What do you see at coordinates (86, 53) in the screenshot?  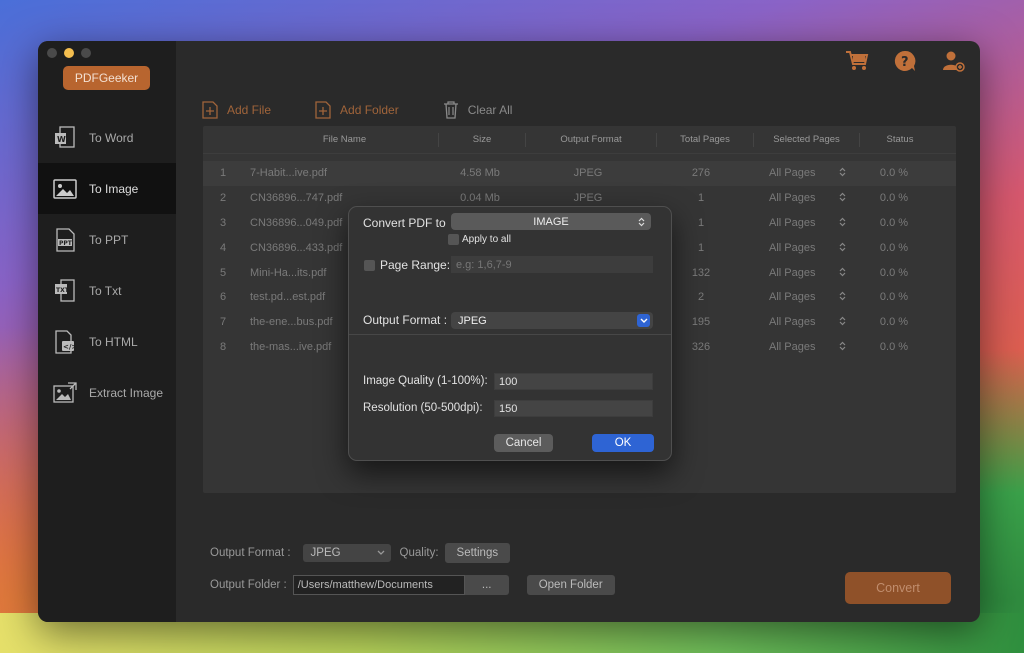 I see `maximize-window-button` at bounding box center [86, 53].